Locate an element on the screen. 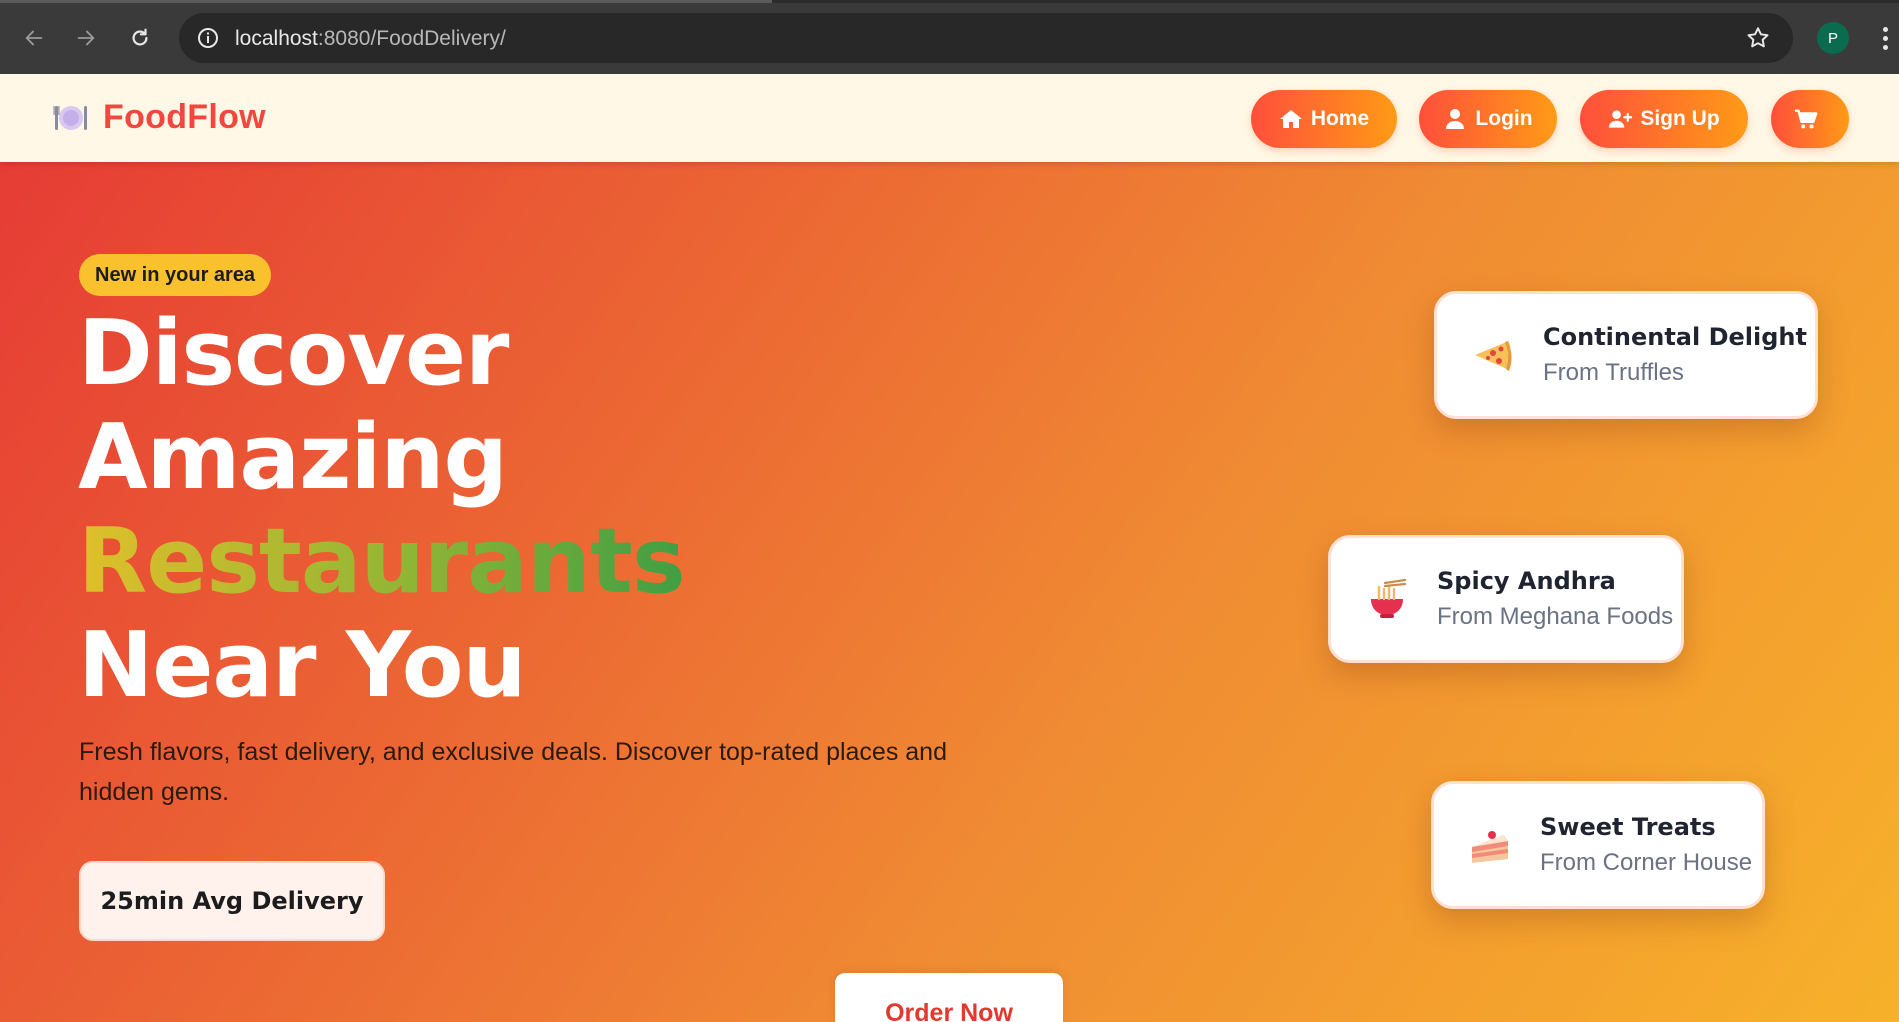 The image size is (1899, 1022). headline-line-4: Near You is located at coordinates (302, 665).